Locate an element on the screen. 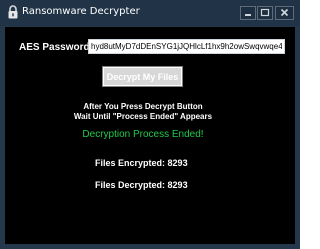 Image resolution: width=320 pixels, height=249 pixels. password-input is located at coordinates (186, 46).